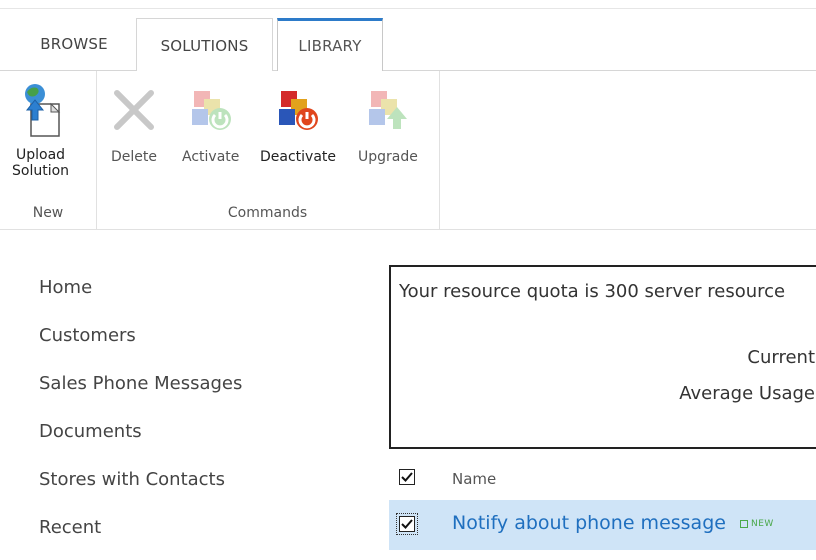 This screenshot has height=560, width=816. Describe the element at coordinates (388, 110) in the screenshot. I see `upgrade-icon` at that location.